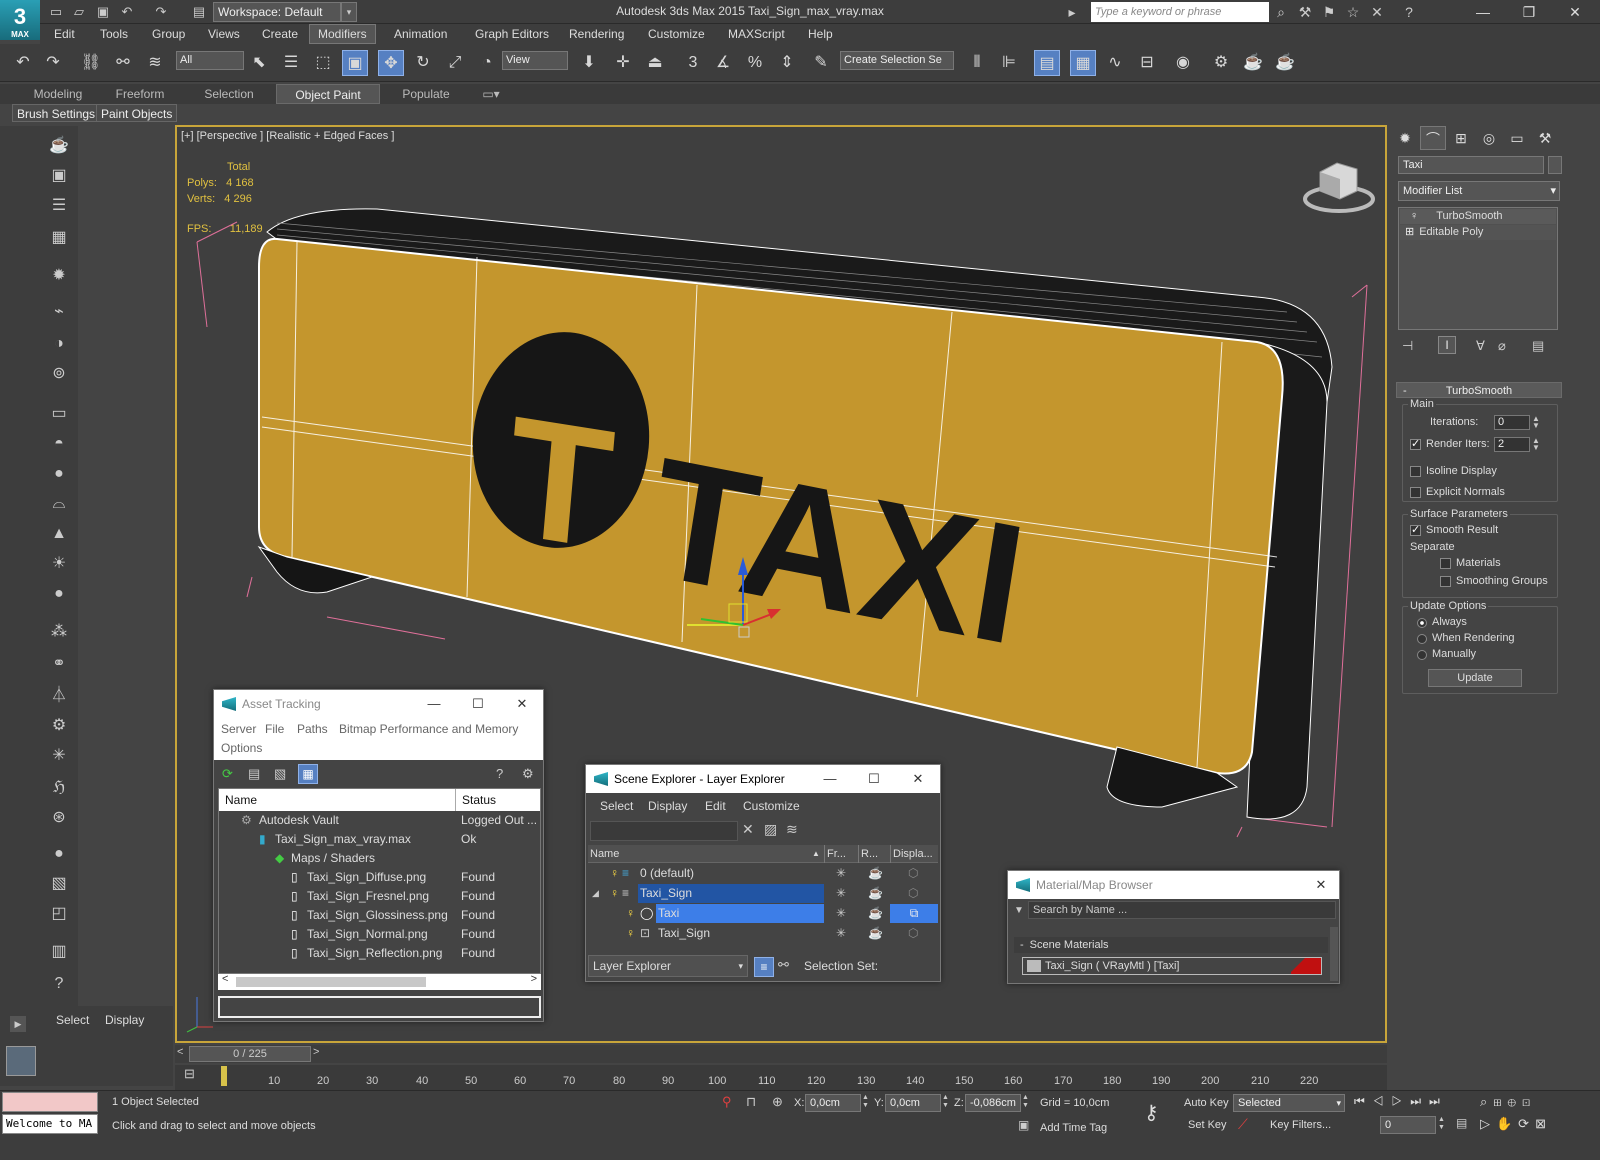  I want to click on menu-file: File, so click(274, 729).